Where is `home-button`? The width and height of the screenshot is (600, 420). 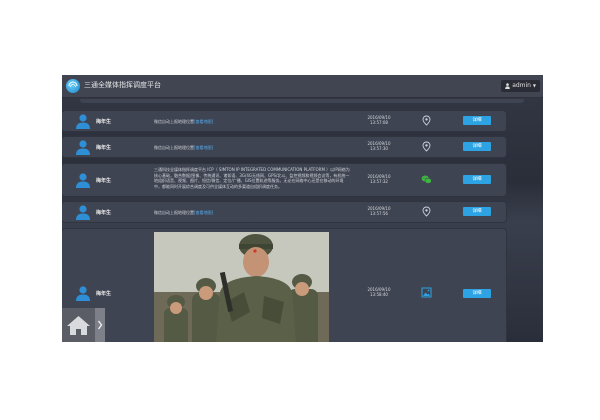
home-button is located at coordinates (78, 325).